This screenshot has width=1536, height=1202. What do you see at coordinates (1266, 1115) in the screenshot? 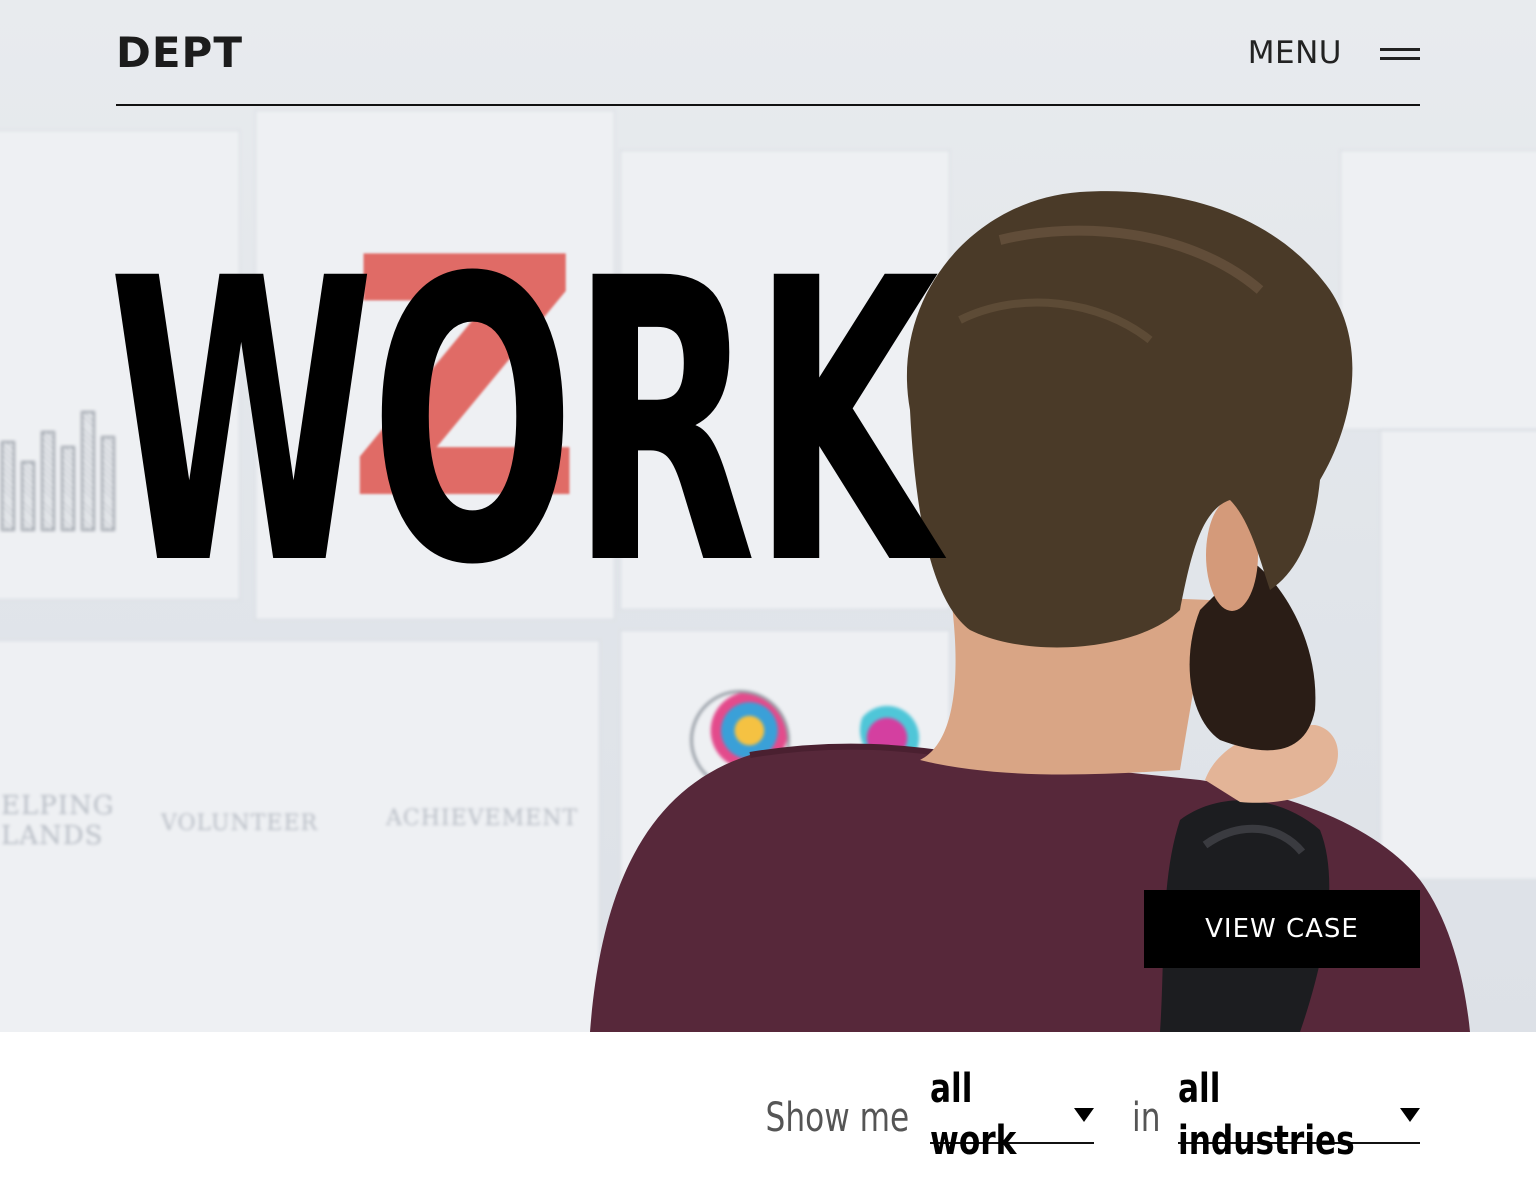
I see `industry-value: all industries` at bounding box center [1266, 1115].